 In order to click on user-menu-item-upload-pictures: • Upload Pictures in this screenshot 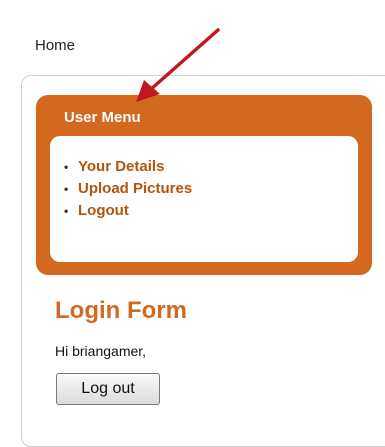, I will do `click(128, 189)`.